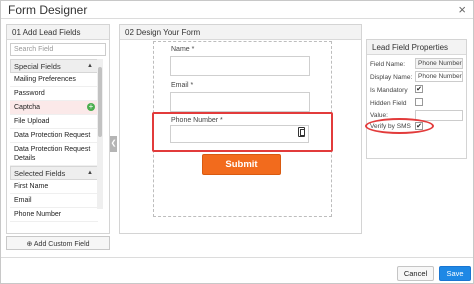  Describe the element at coordinates (61, 244) in the screenshot. I see `add-custom-field-label: Add Custom Field` at that location.